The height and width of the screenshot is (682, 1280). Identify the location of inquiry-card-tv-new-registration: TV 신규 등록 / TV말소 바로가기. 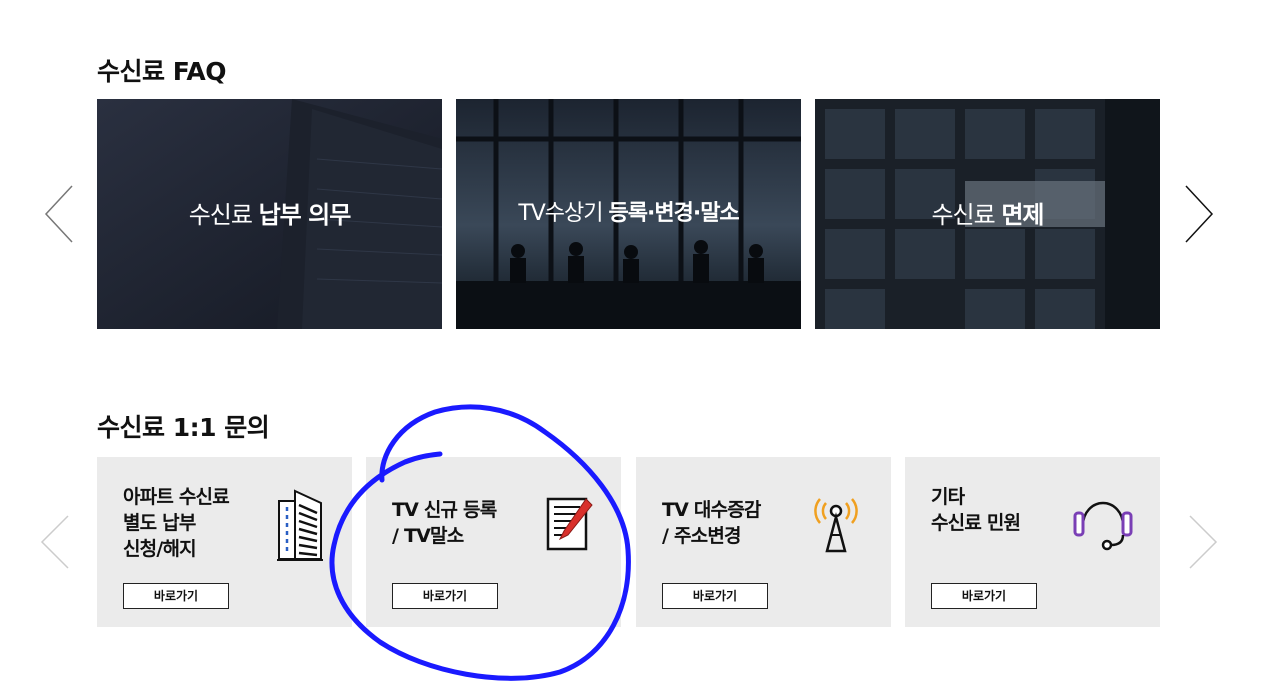
(493, 542).